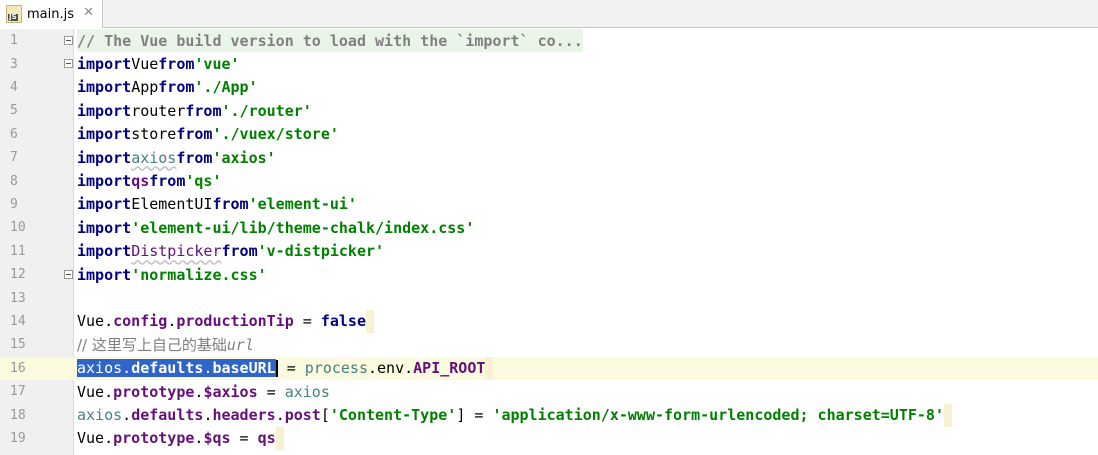  Describe the element at coordinates (549, 204) in the screenshot. I see `code-line: 9 import ElementUI from 'element-ui'` at that location.